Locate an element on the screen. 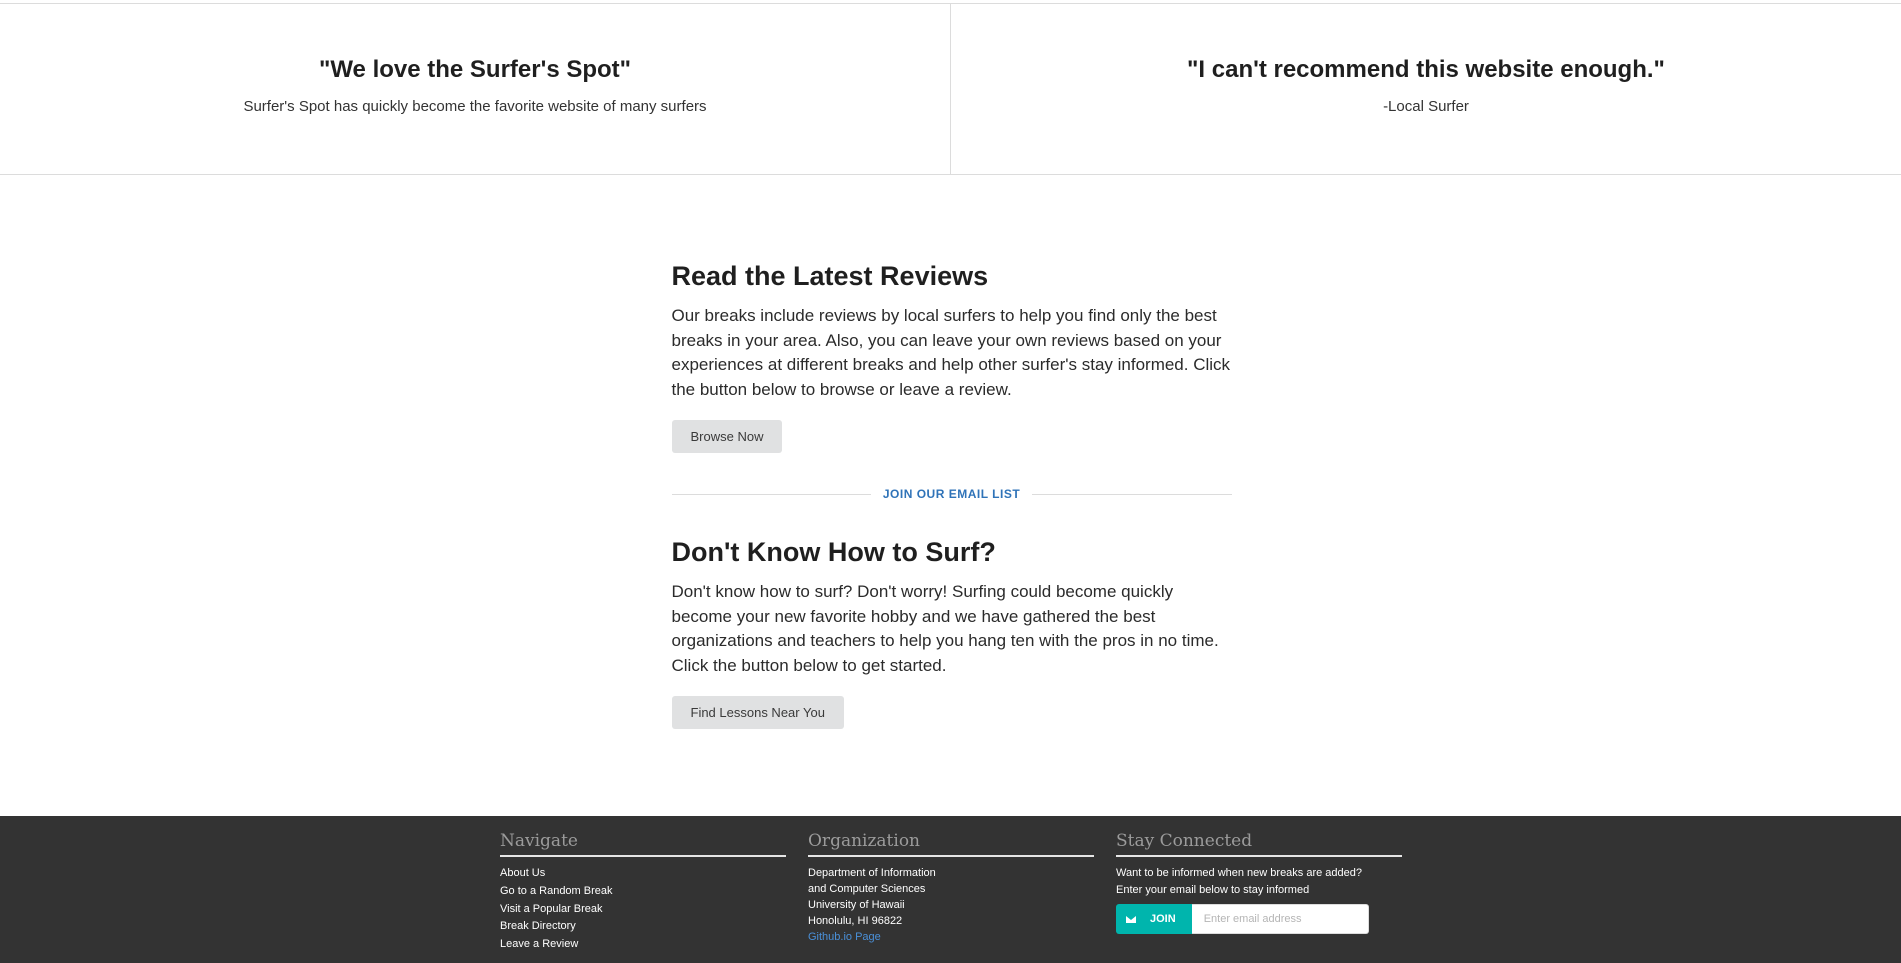 The image size is (1901, 963). divider-line-left is located at coordinates (771, 494).